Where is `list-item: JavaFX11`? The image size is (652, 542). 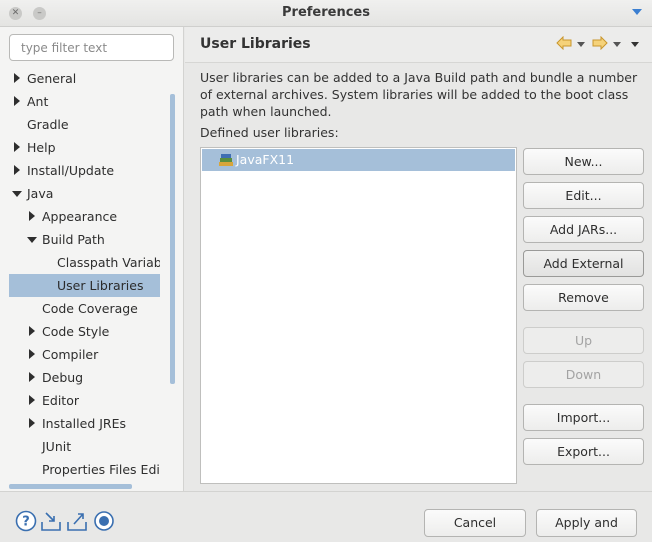
list-item: JavaFX11 is located at coordinates (358, 160).